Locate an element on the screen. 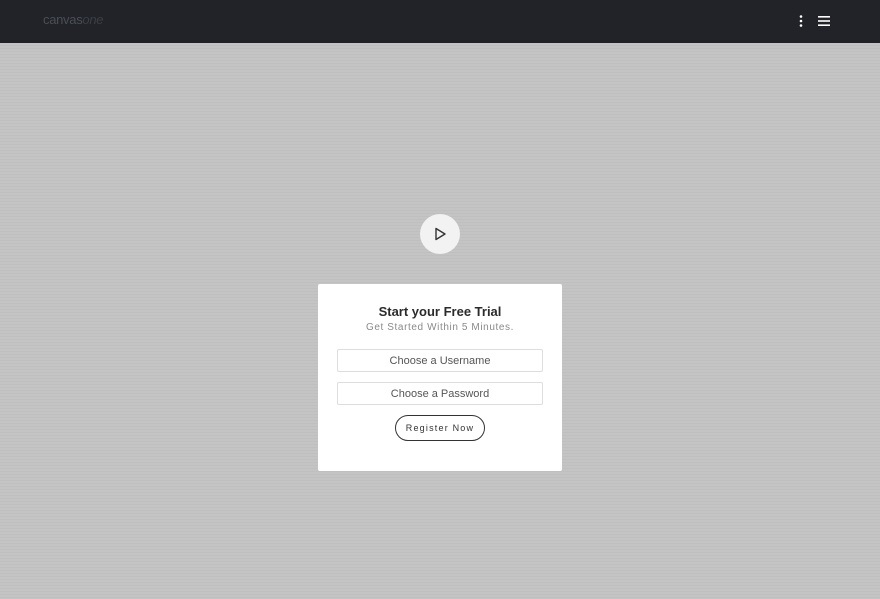 The width and height of the screenshot is (880, 599). menu-button is located at coordinates (824, 21).